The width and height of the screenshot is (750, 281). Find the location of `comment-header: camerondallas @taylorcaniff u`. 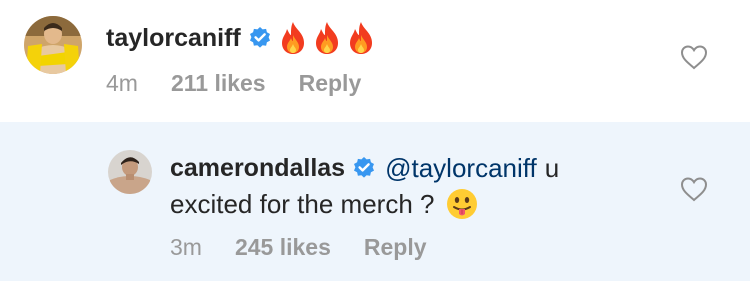

comment-header: camerondallas @taylorcaniff u is located at coordinates (364, 168).